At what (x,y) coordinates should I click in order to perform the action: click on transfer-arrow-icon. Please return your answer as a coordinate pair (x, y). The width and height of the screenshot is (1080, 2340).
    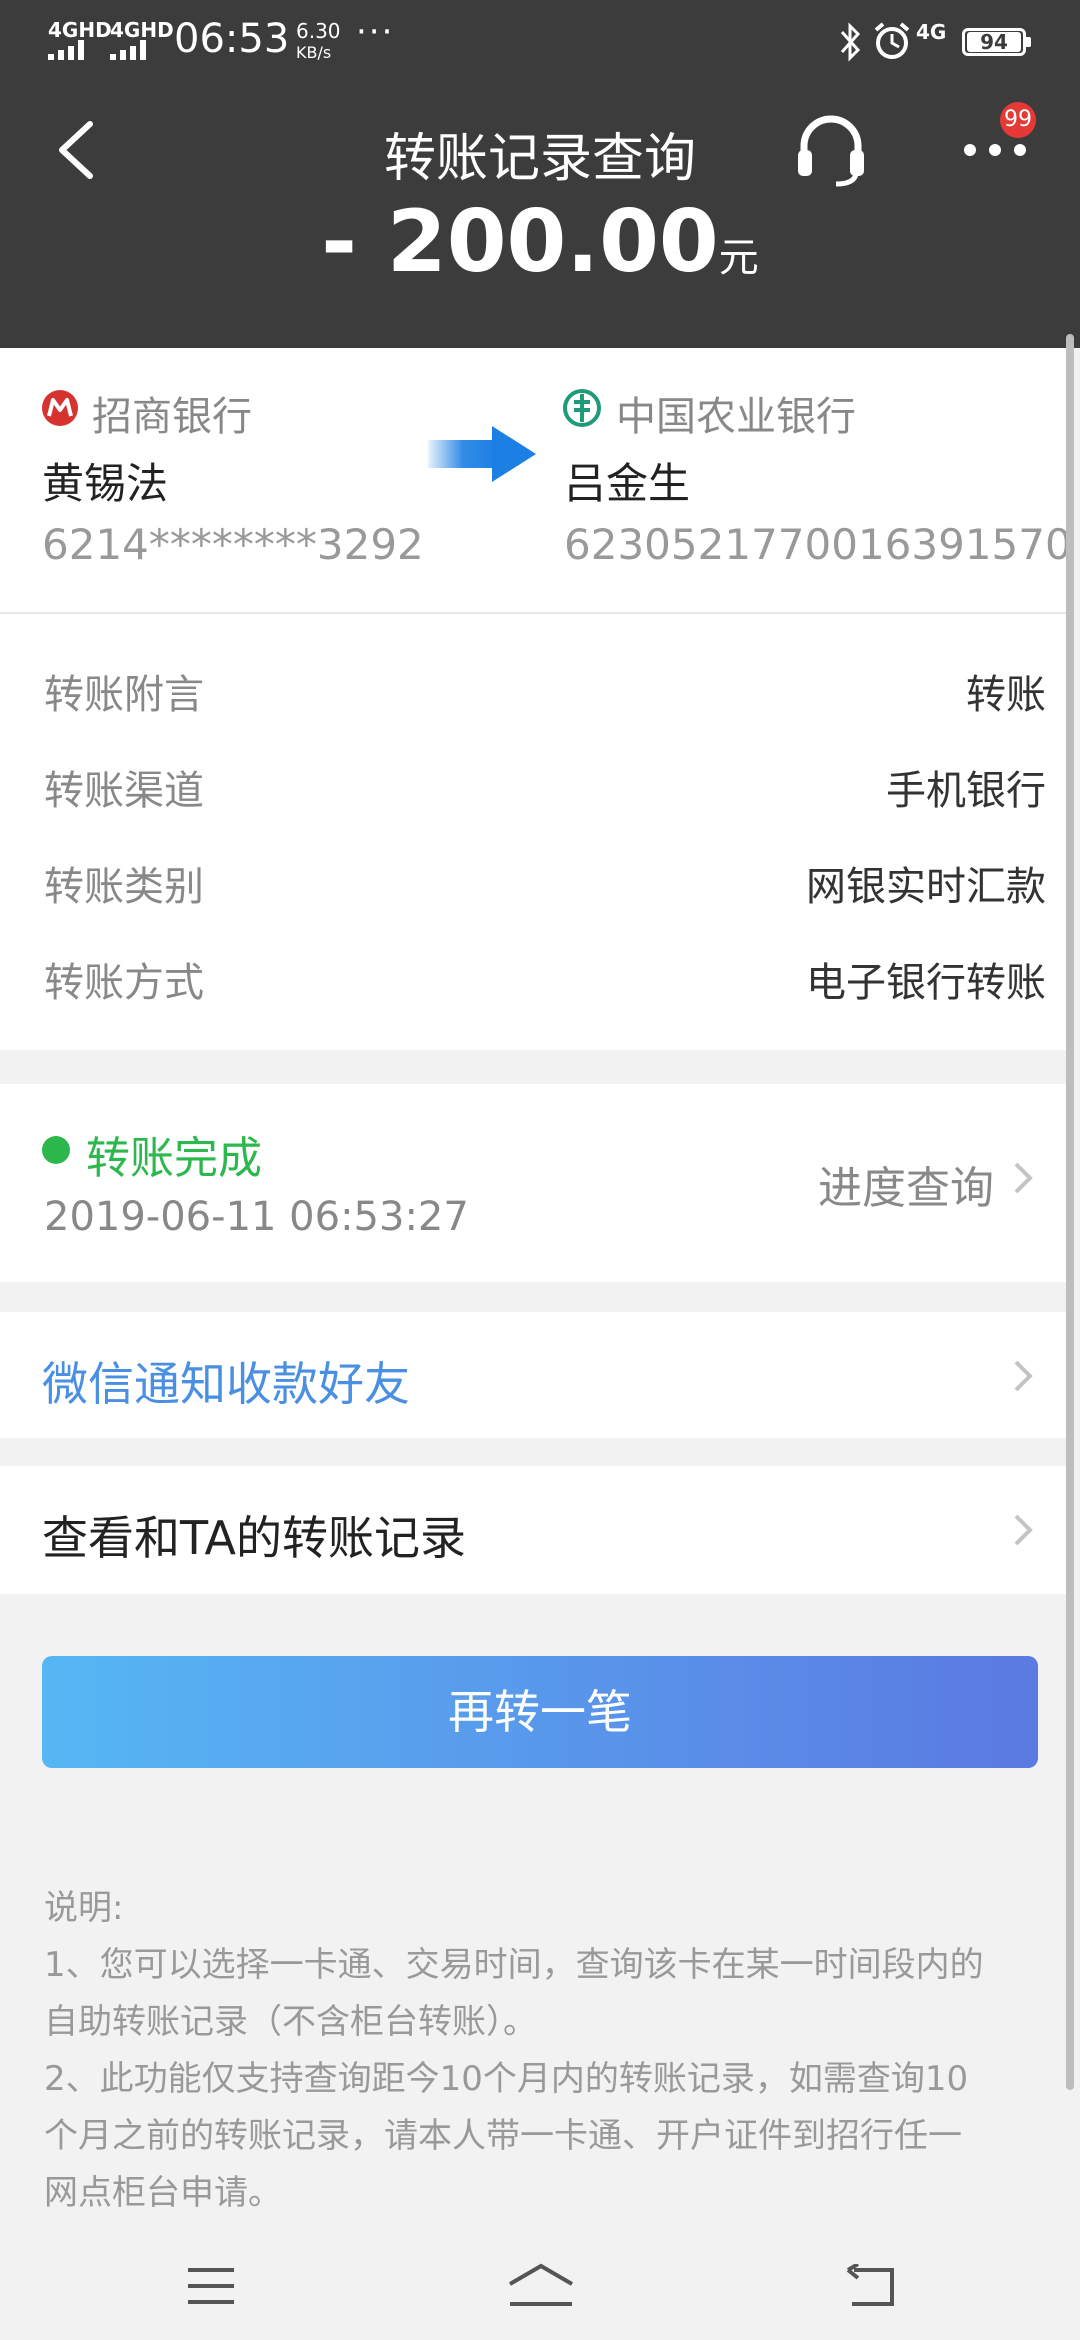
    Looking at the image, I should click on (482, 454).